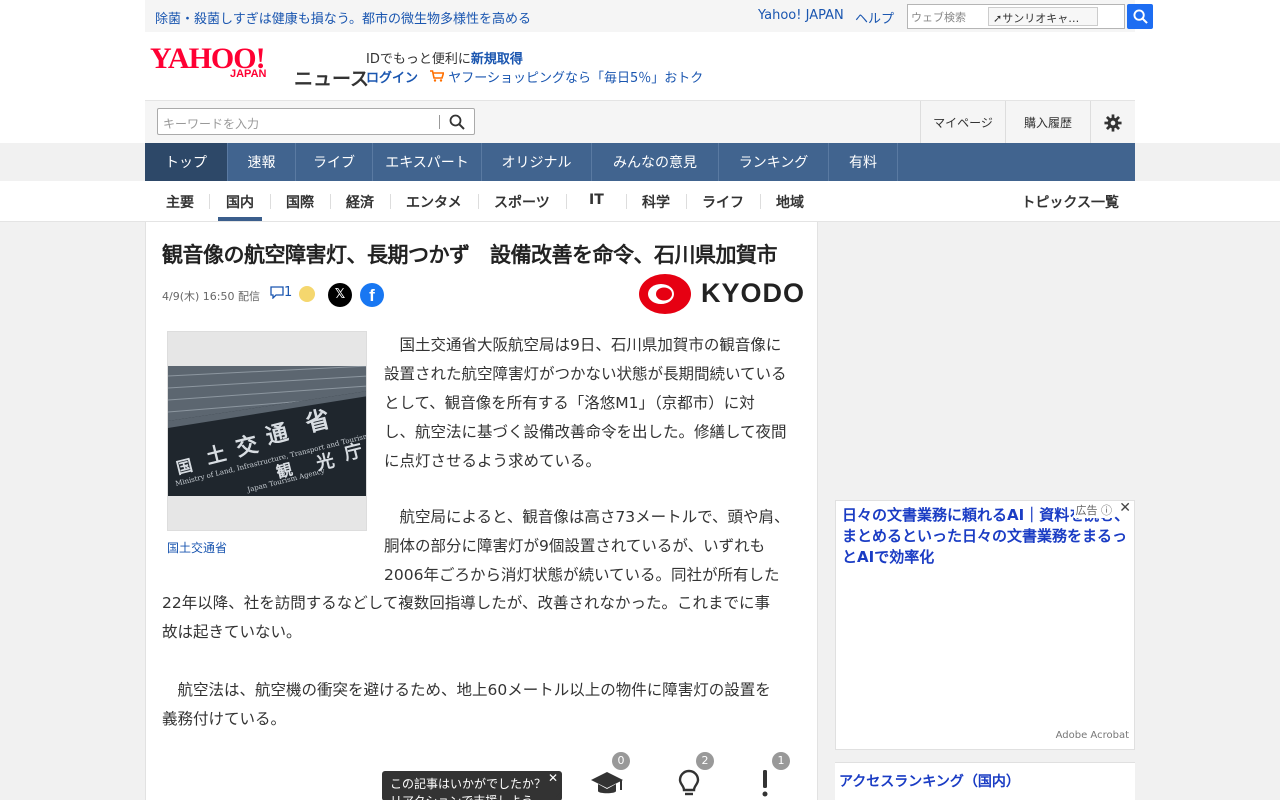  What do you see at coordinates (468, 784) in the screenshot?
I see `reaction-prompt: この記事はいかがでしたか？` at bounding box center [468, 784].